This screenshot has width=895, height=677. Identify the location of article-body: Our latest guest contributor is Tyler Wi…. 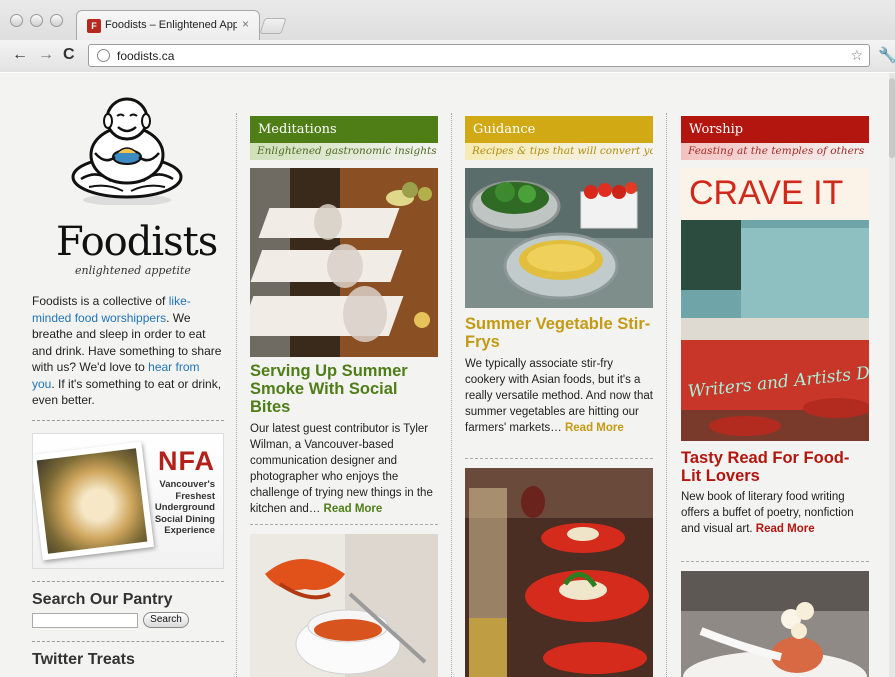
(341, 469).